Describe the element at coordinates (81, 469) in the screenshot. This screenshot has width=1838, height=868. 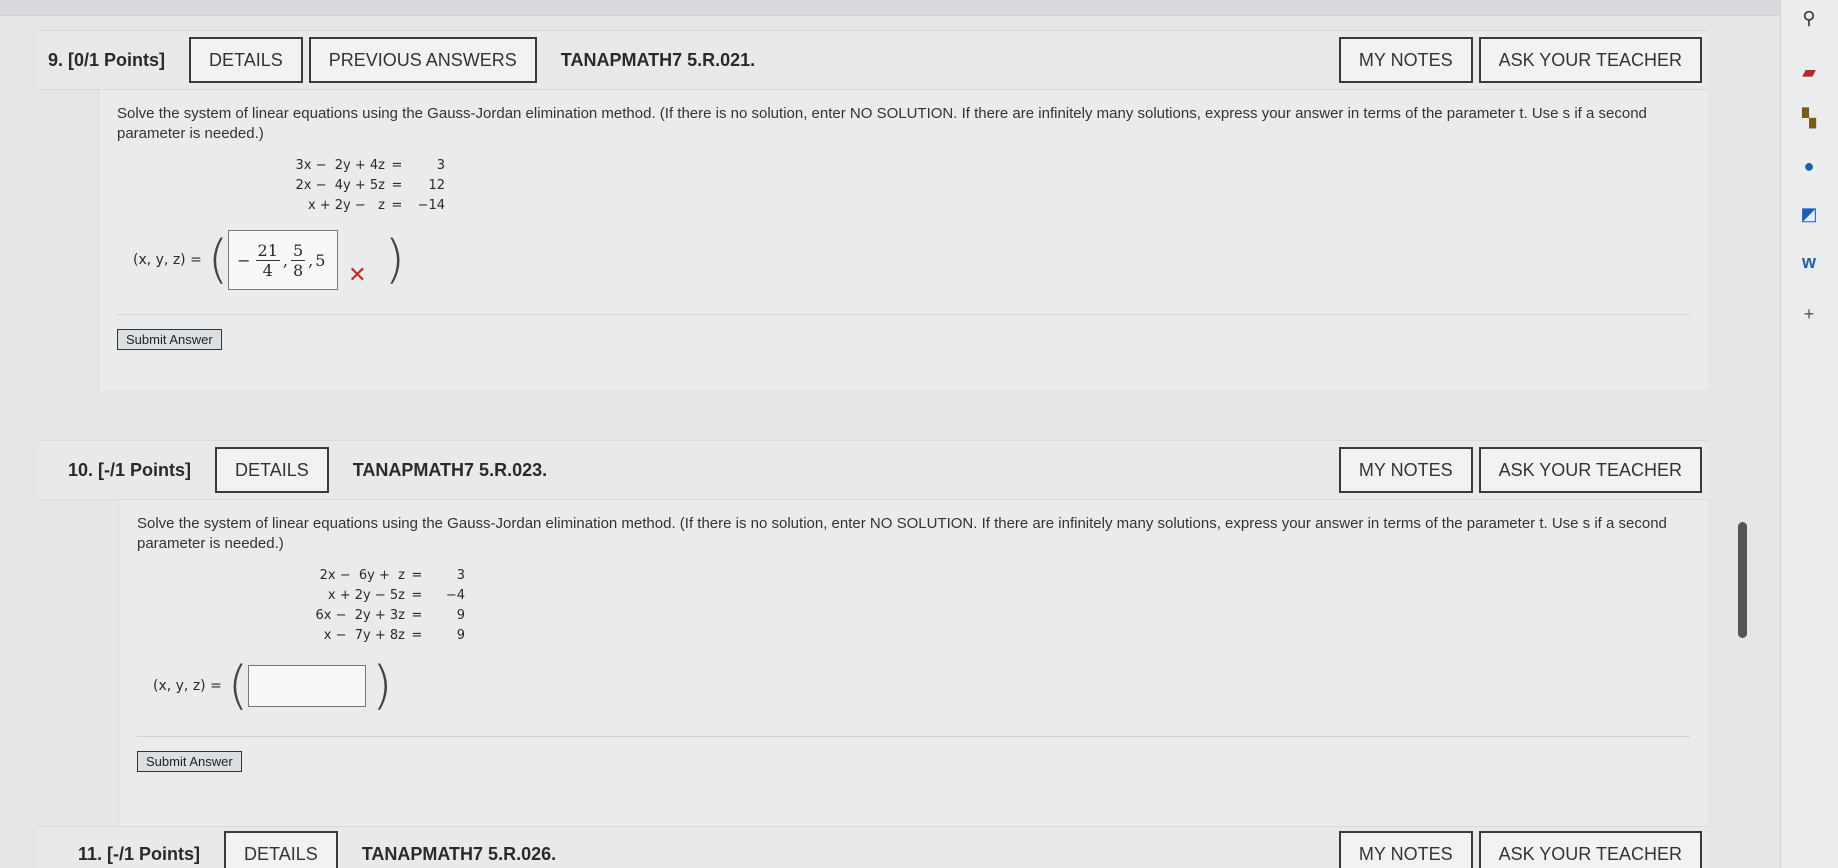
I see `question-number: 10.` at that location.